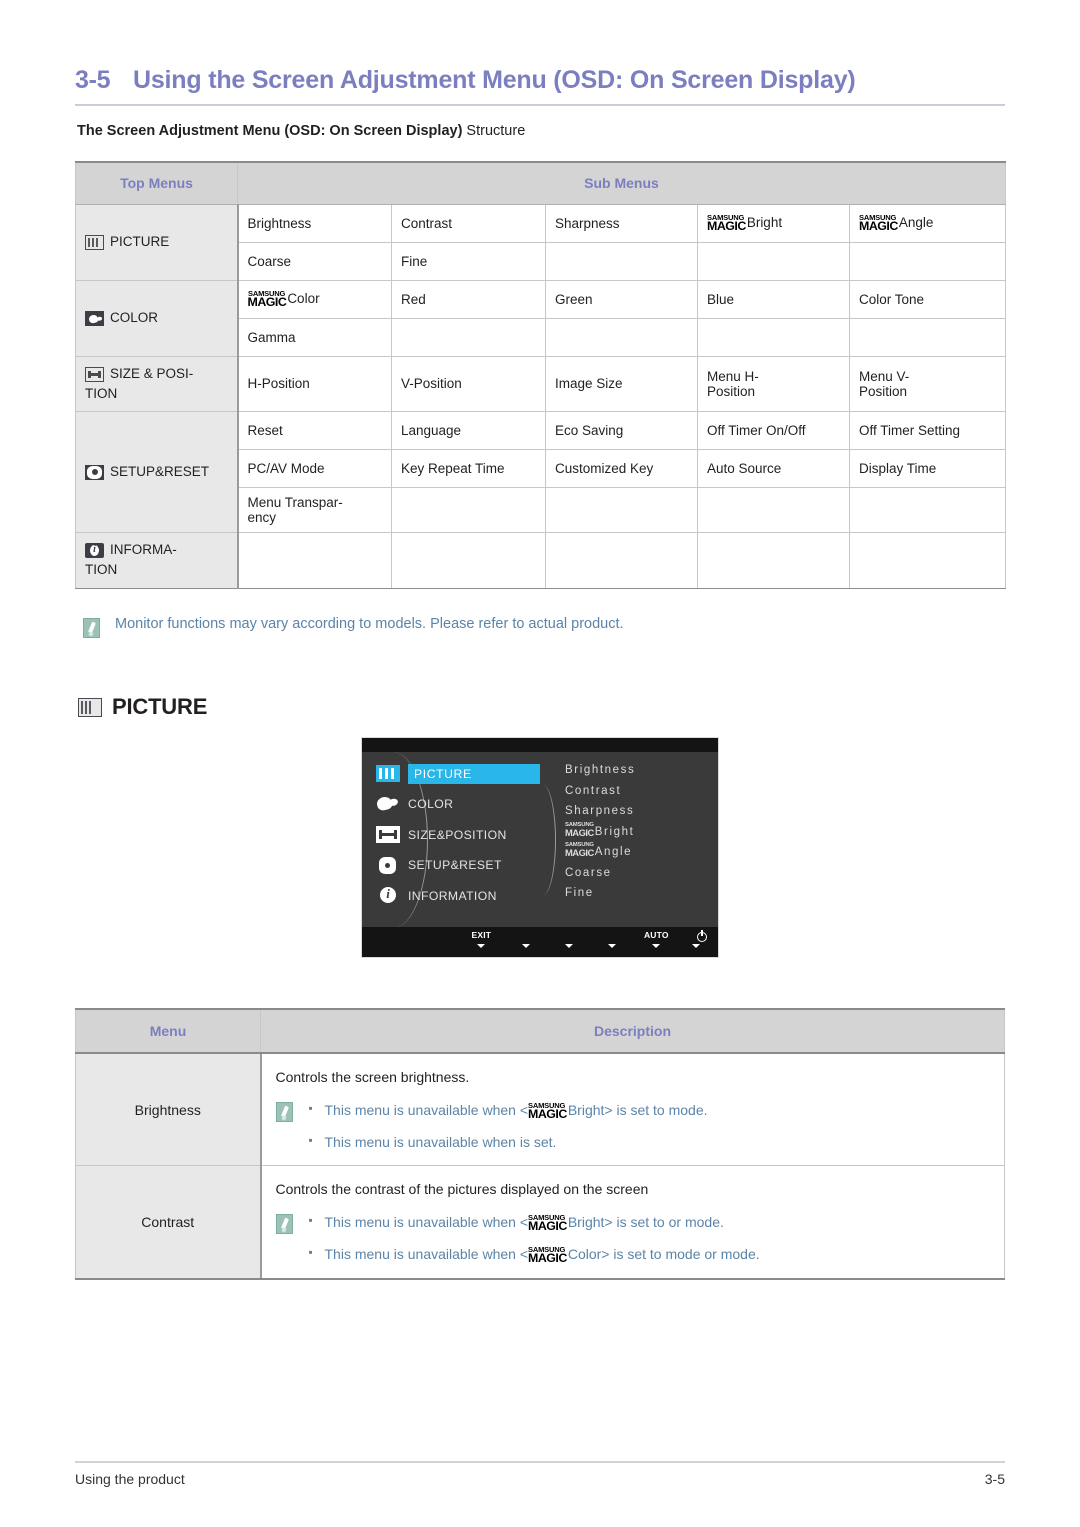  What do you see at coordinates (130, 1479) in the screenshot?
I see `footer-left-text: Using the product` at bounding box center [130, 1479].